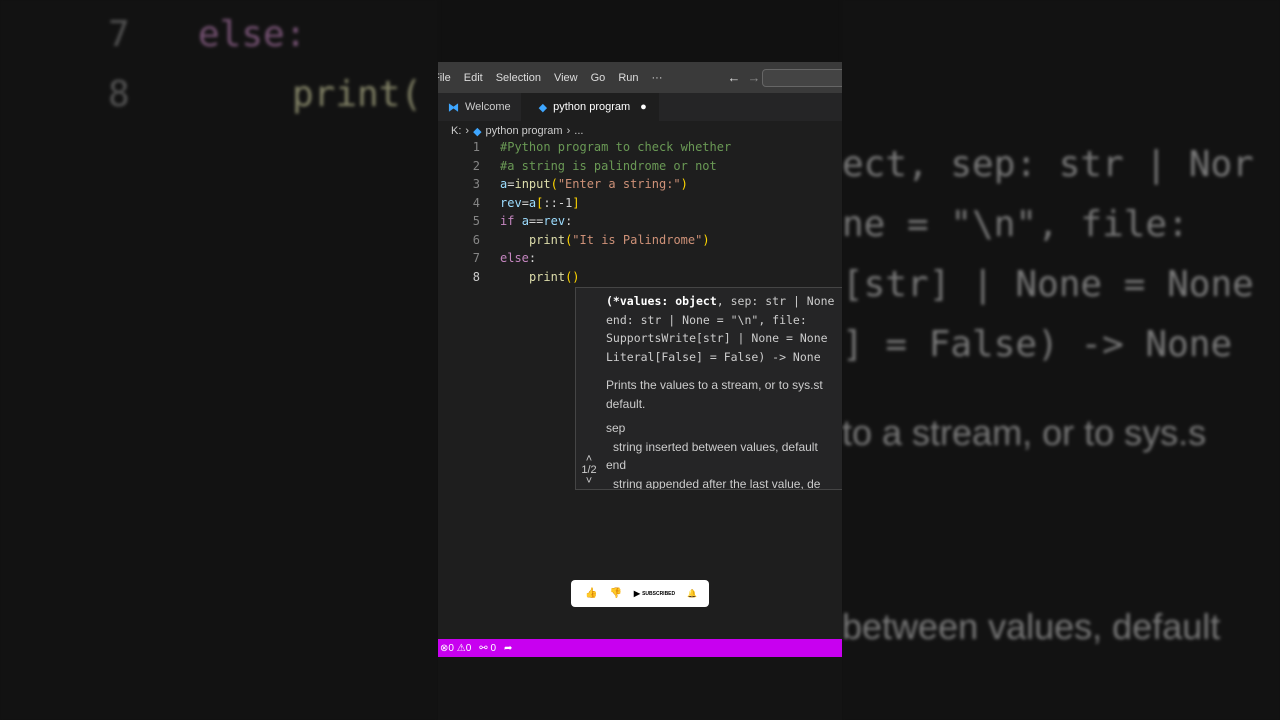 The height and width of the screenshot is (720, 1280). What do you see at coordinates (619, 239) in the screenshot?
I see `code-text: print("It is Palindrome")` at bounding box center [619, 239].